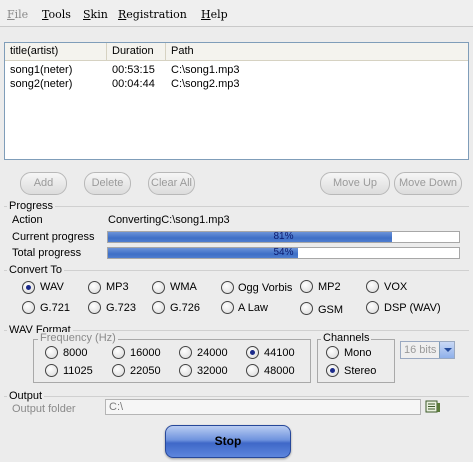 The height and width of the screenshot is (462, 473). What do you see at coordinates (236, 270) in the screenshot?
I see `convert-to-group-line` at bounding box center [236, 270].